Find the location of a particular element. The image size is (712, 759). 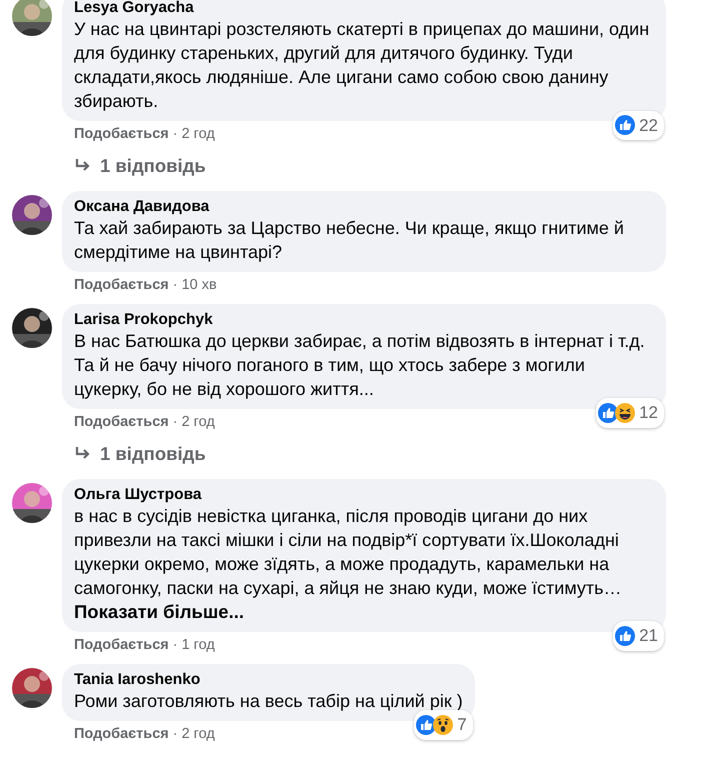

reaction-badge: 22 is located at coordinates (638, 125).